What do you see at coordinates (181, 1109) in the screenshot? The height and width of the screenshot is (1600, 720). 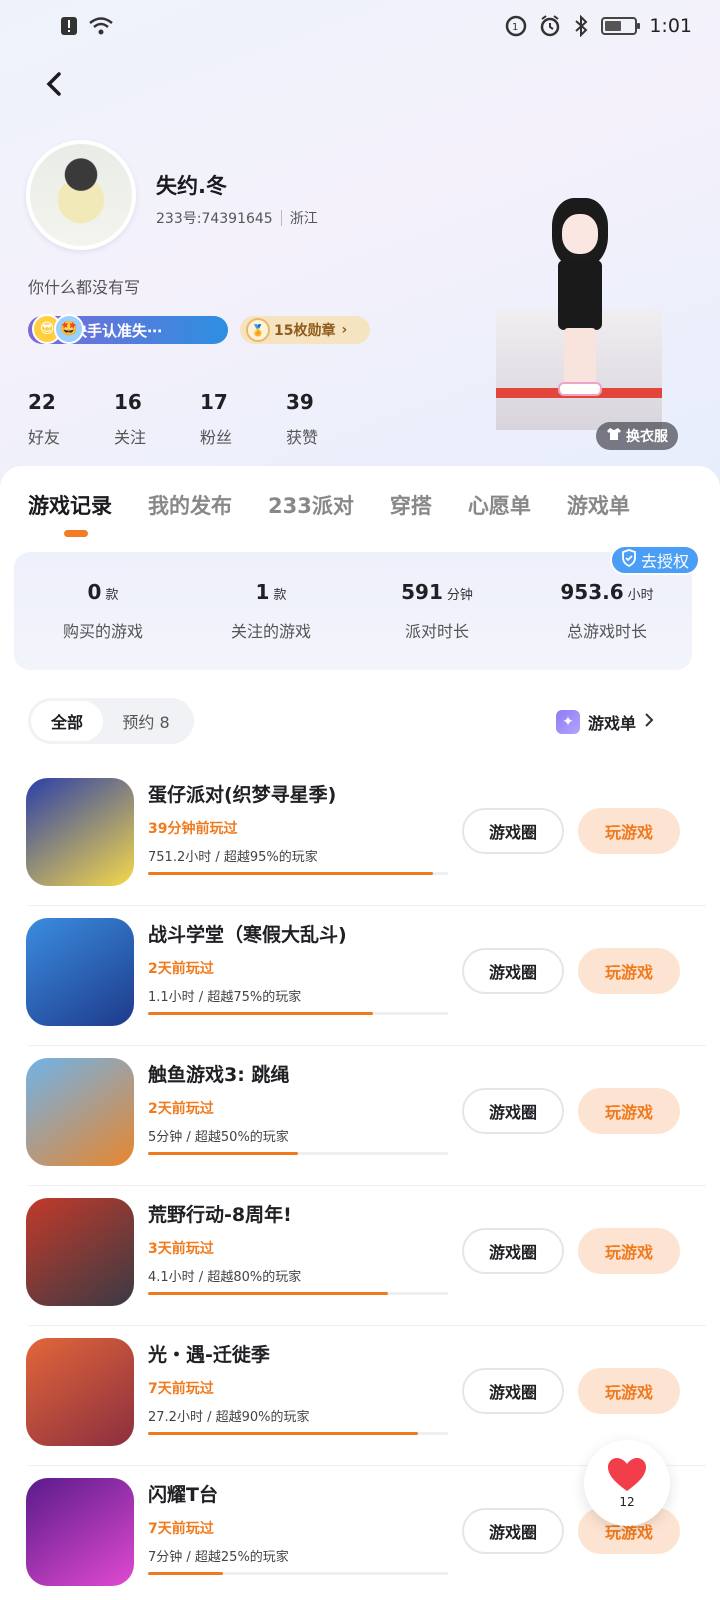 I see `game-last-played: 2天前玩过` at bounding box center [181, 1109].